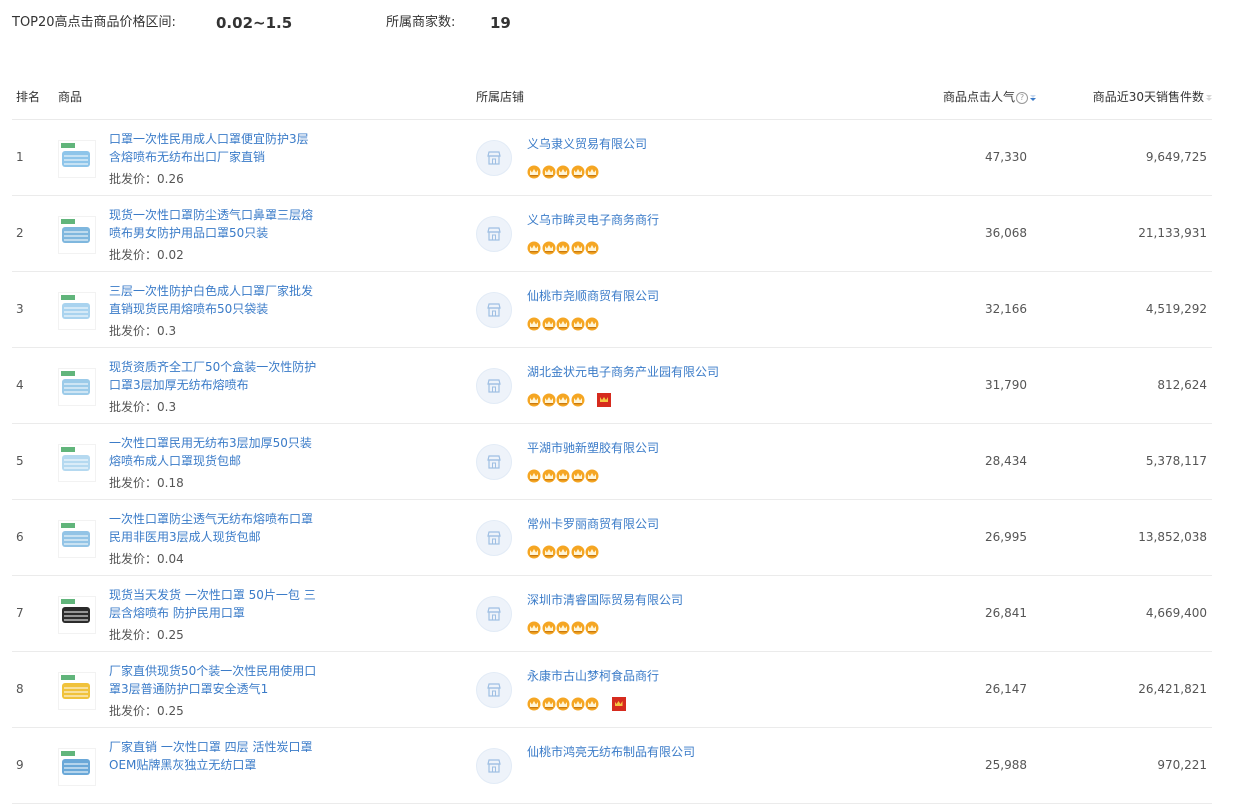  What do you see at coordinates (593, 524) in the screenshot?
I see `shop-name-link: 常州卡罗丽商贸有限公司` at bounding box center [593, 524].